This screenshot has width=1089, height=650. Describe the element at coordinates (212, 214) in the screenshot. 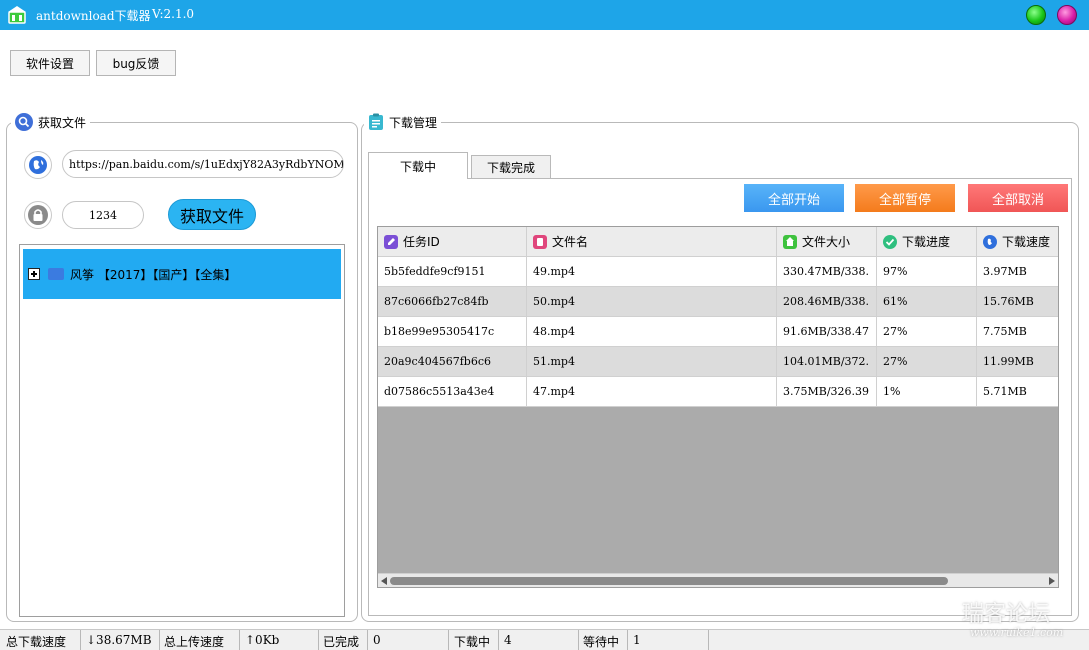

I see `fetch-file-button: 获取文件` at that location.